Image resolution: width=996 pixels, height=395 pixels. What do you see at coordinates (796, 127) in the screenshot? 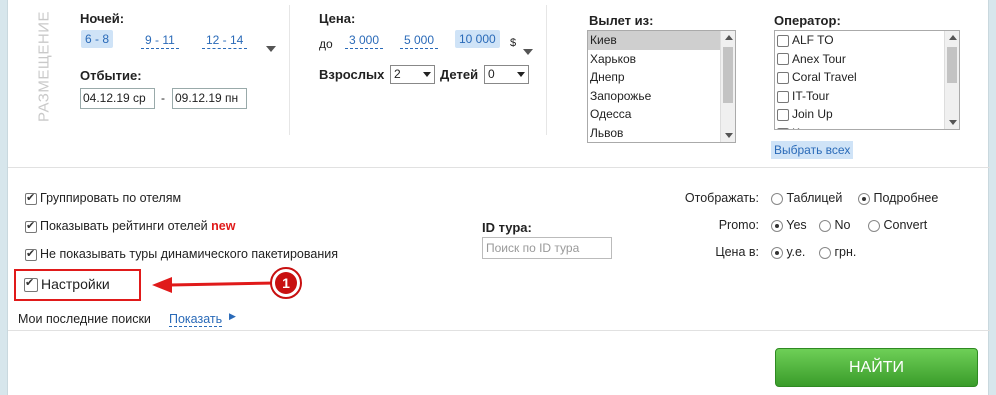
I see `operator-item-label: K` at bounding box center [796, 127].